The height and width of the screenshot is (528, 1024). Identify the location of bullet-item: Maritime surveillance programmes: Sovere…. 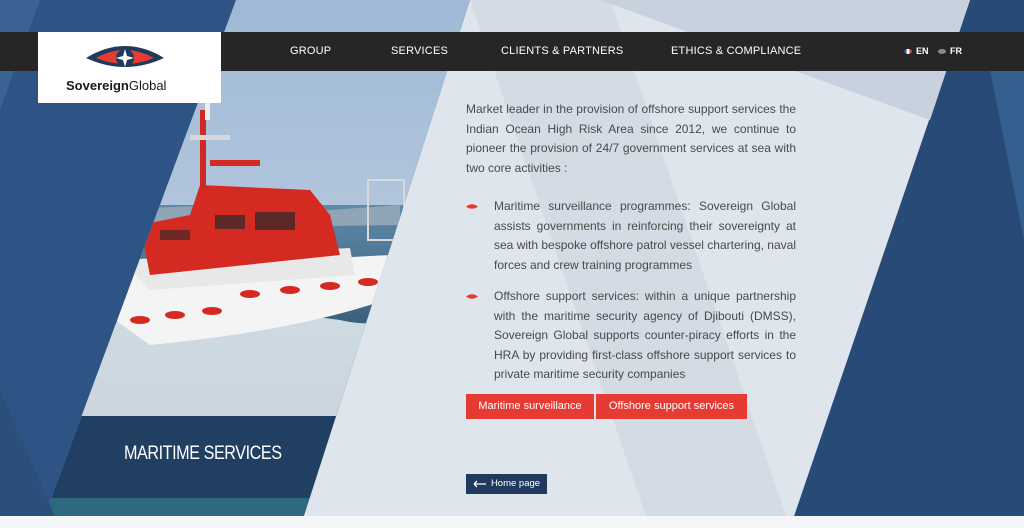
(631, 236).